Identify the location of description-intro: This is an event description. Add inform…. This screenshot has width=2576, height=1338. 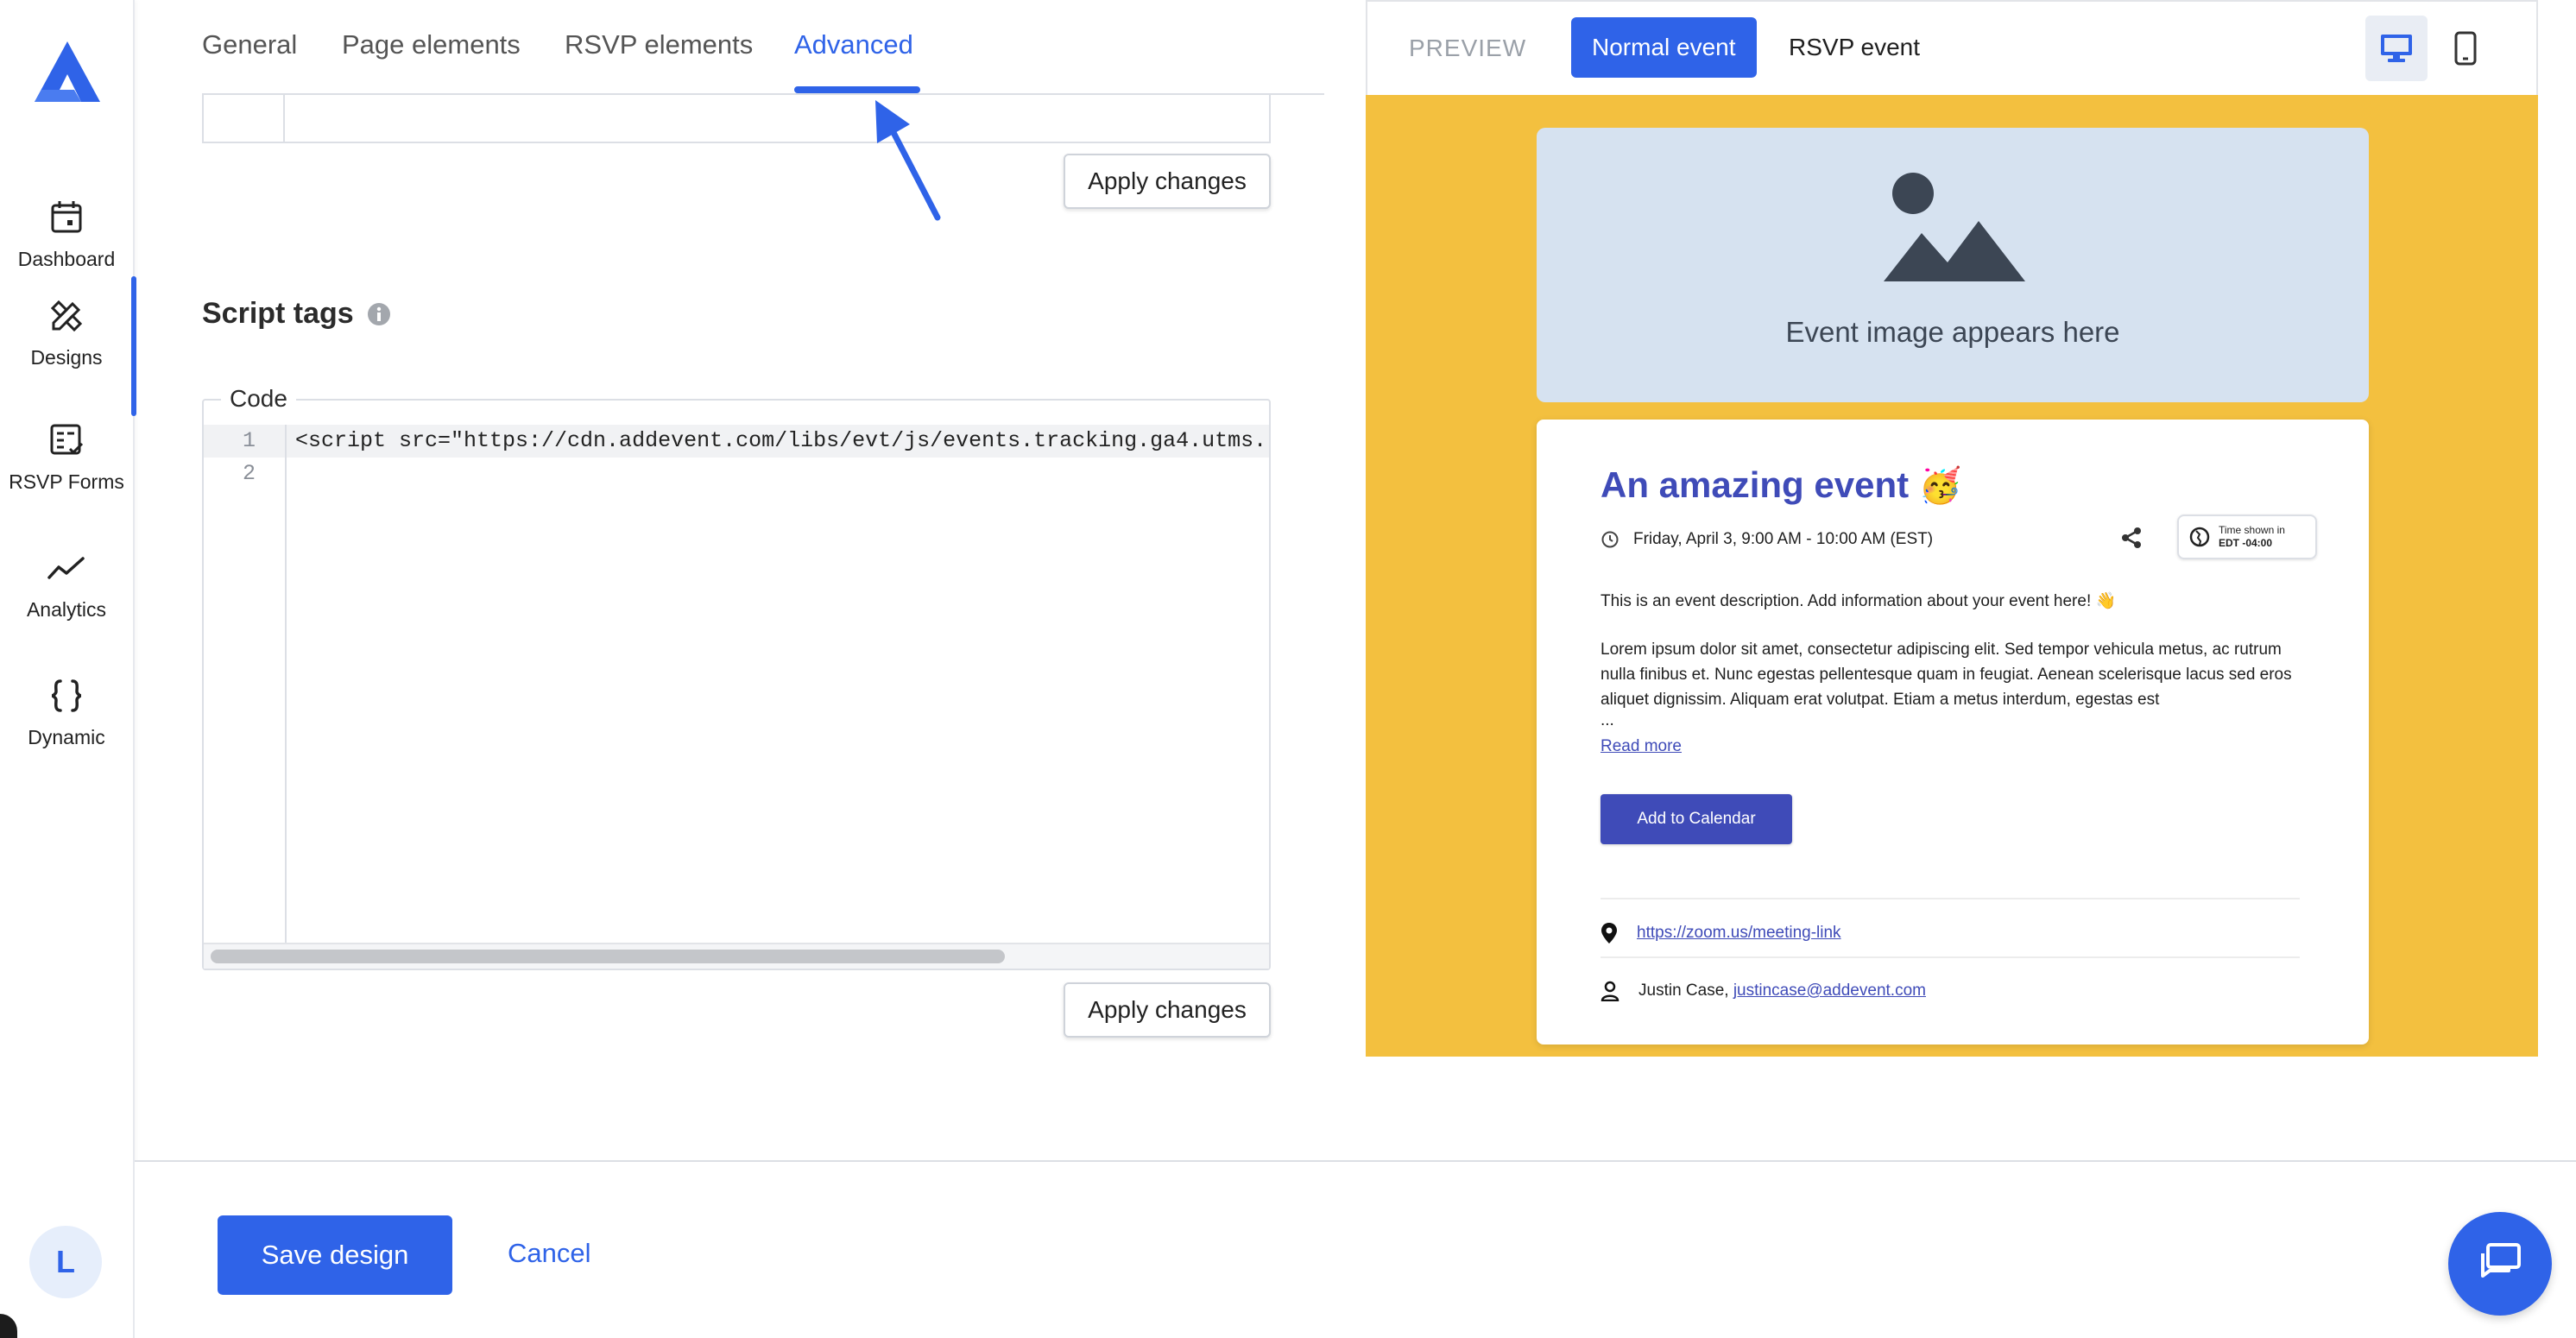
(1859, 601).